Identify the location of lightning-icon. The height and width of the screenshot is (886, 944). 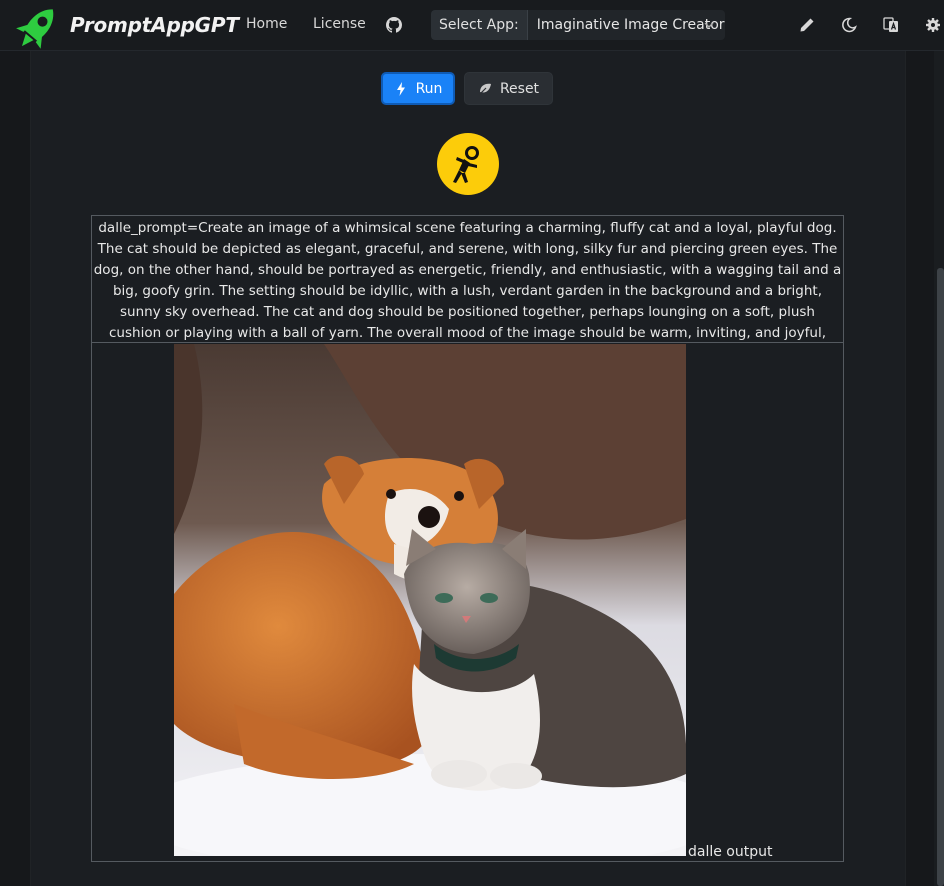
(400, 88).